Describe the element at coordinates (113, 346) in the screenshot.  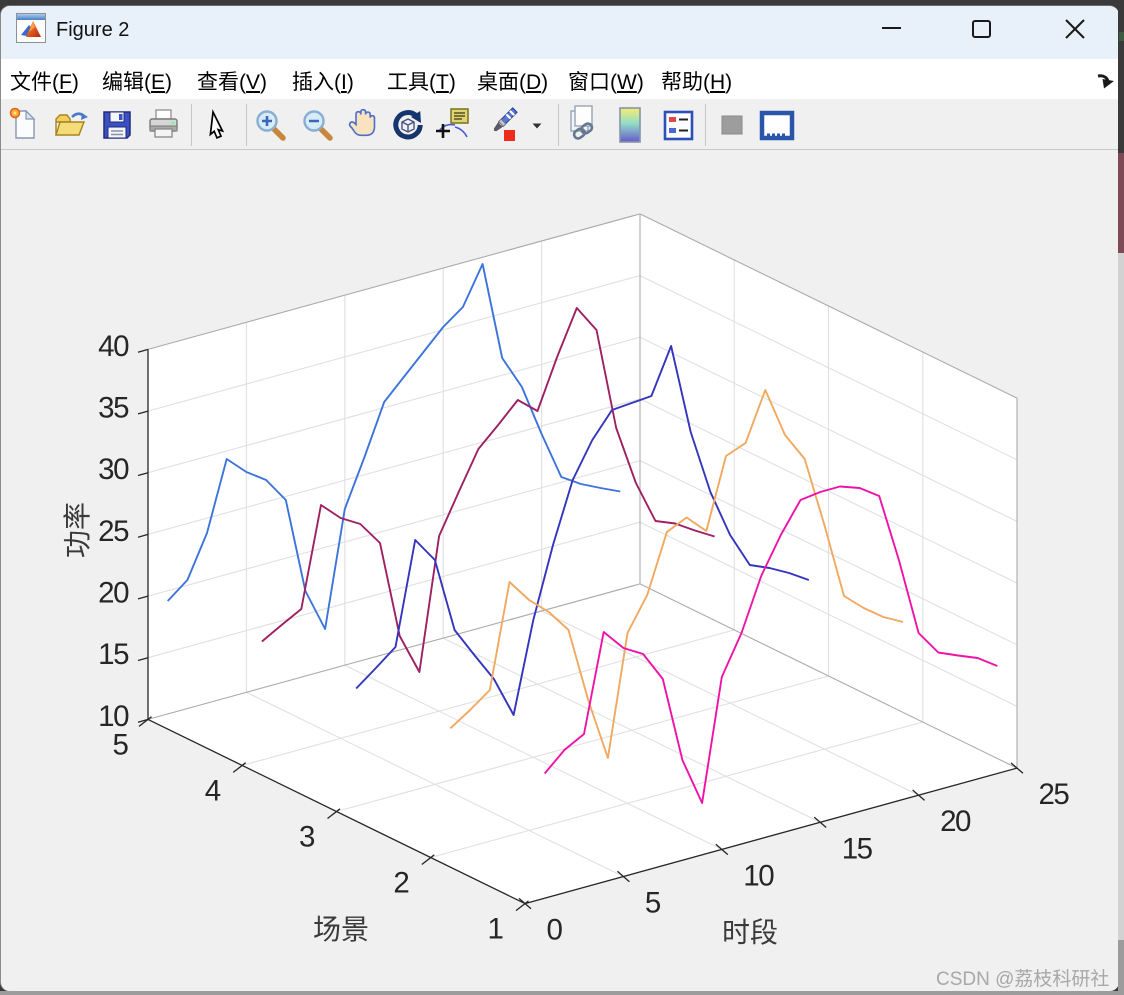
I see `svg-text: 40` at that location.